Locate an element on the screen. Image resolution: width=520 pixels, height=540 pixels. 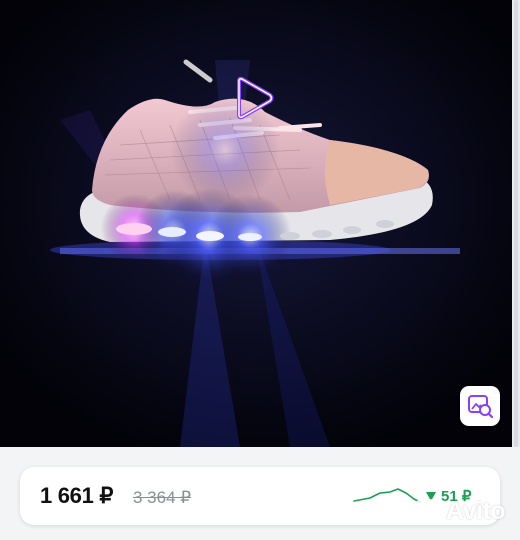
play-icon is located at coordinates (255, 98).